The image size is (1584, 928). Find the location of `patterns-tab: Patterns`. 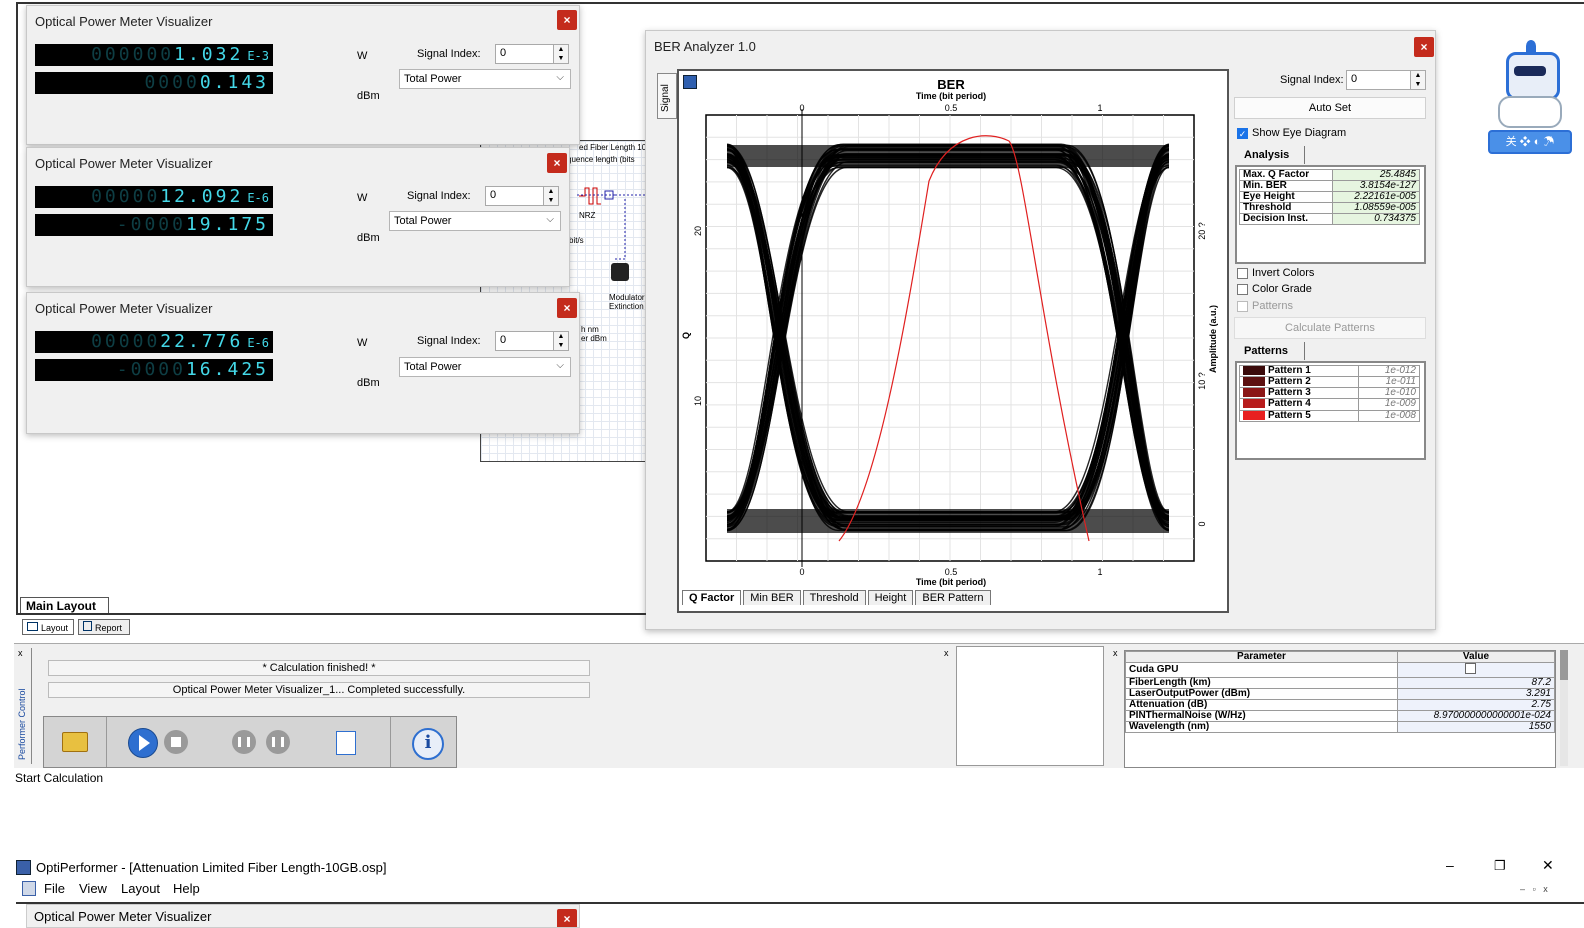

patterns-tab: Patterns is located at coordinates (1270, 351).